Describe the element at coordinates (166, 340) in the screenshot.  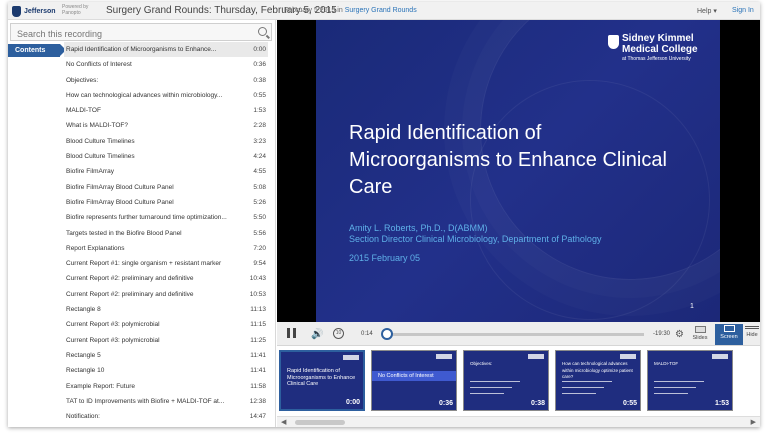
I see `toc-item: Current Report #3: polymicrobial 11:25` at that location.